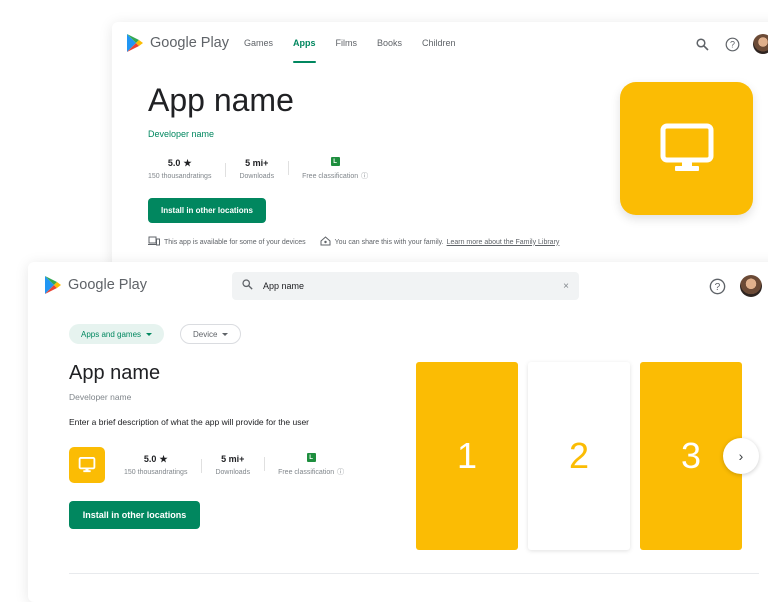  Describe the element at coordinates (154, 242) in the screenshot. I see `devices-icon` at that location.